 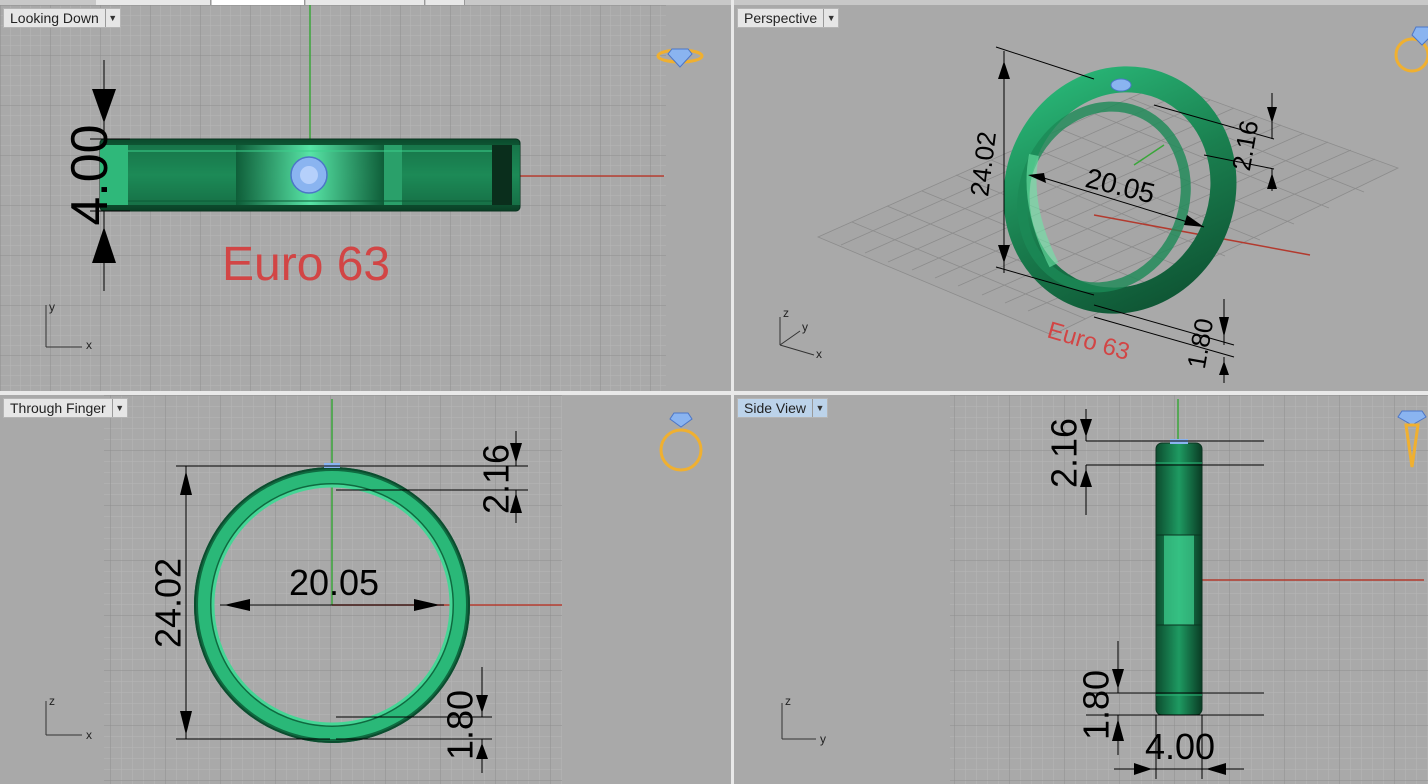 What do you see at coordinates (781, 18) in the screenshot?
I see `viewport-name: Perspective` at bounding box center [781, 18].